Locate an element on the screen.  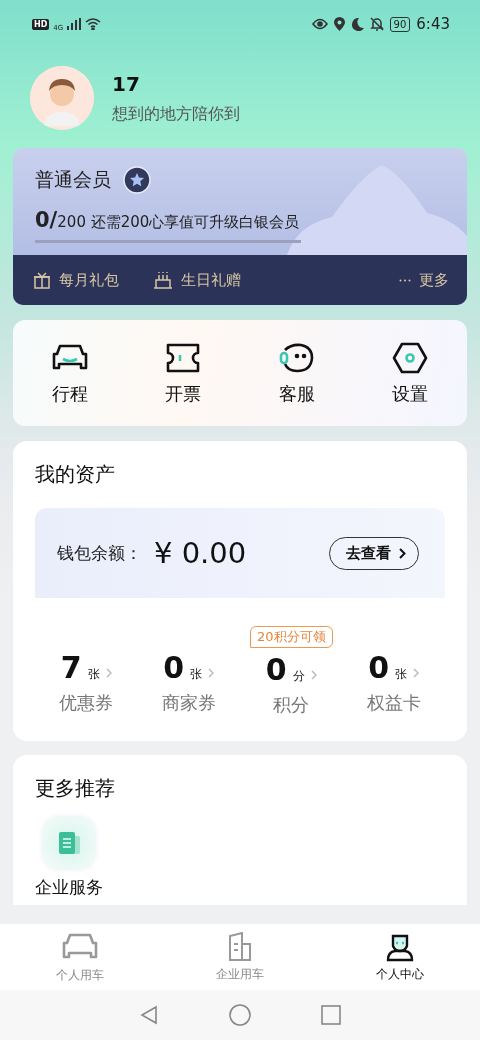
cake-icon is located at coordinates (163, 280).